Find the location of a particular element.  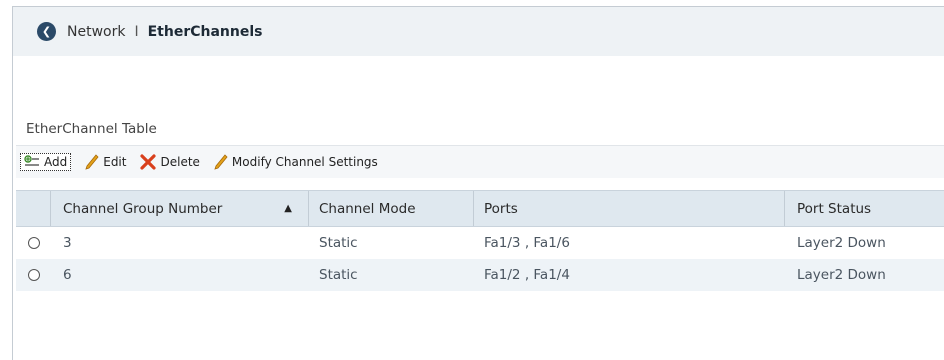

select-column-header is located at coordinates (33, 208).